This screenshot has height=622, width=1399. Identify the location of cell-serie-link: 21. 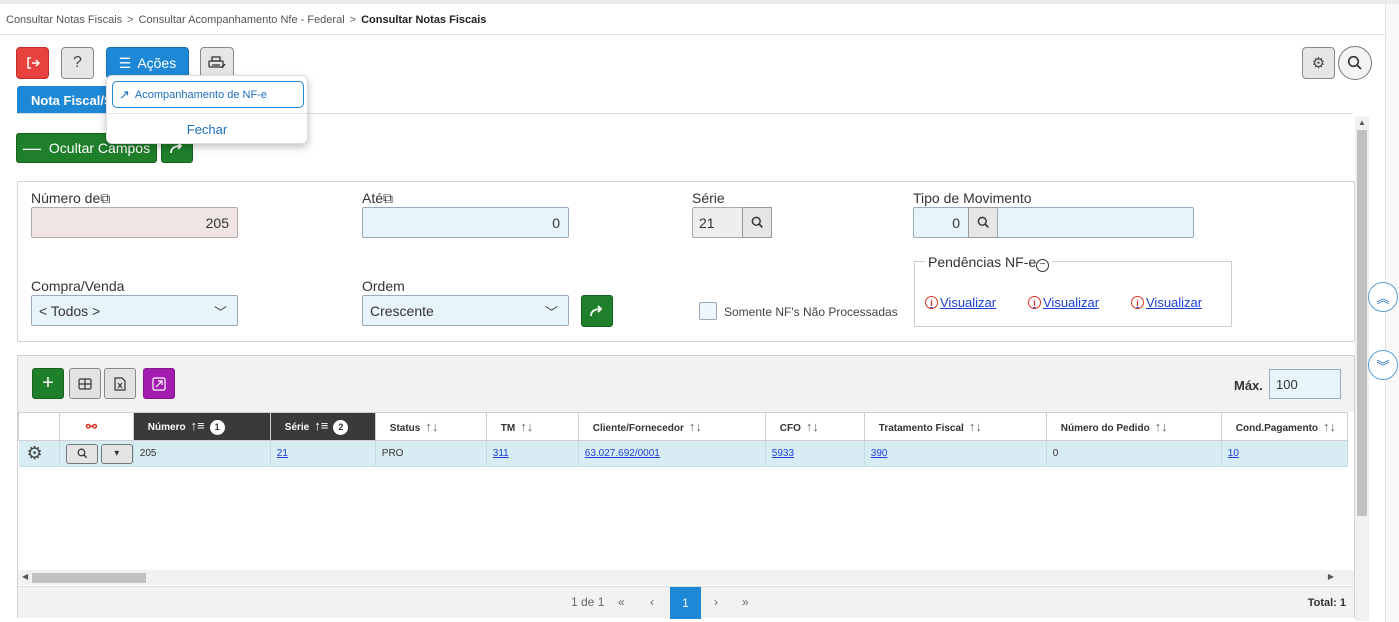
(282, 453).